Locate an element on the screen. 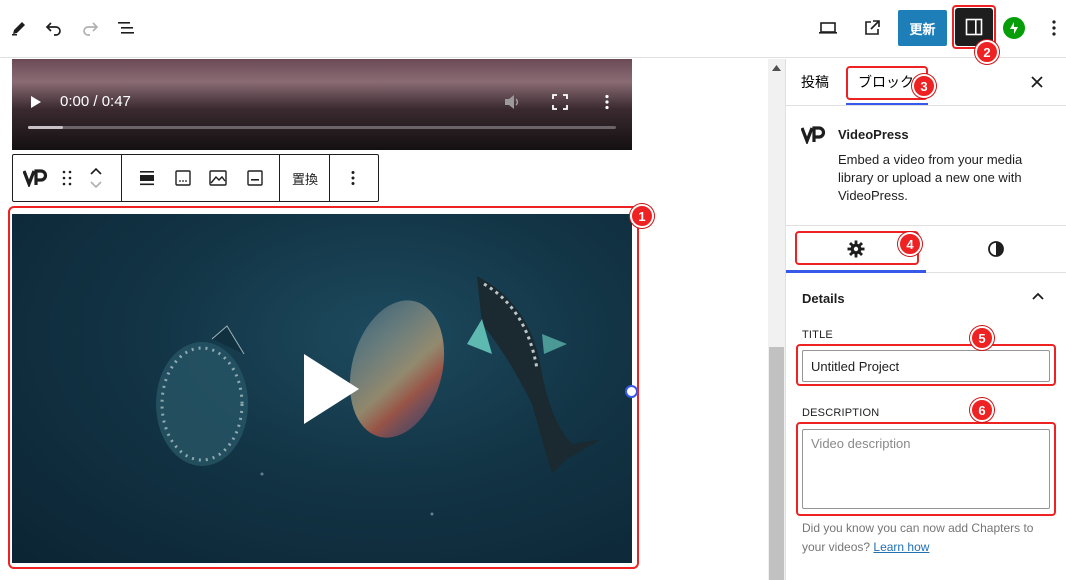 The height and width of the screenshot is (580, 1066). callout-6-highlight is located at coordinates (926, 469).